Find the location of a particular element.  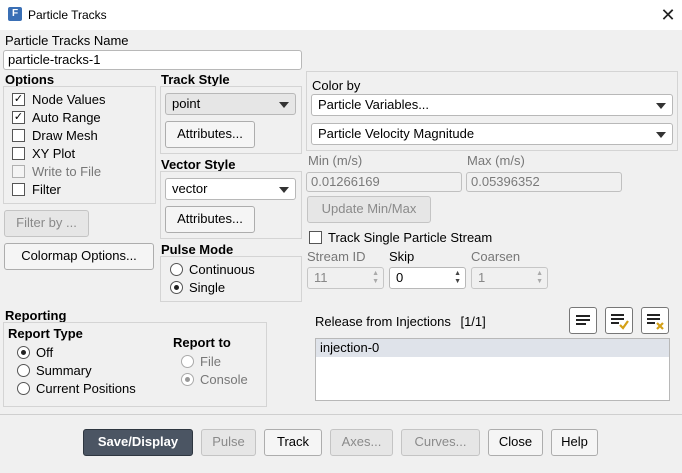

pulse-mode-label: Pulse Mode is located at coordinates (197, 249).